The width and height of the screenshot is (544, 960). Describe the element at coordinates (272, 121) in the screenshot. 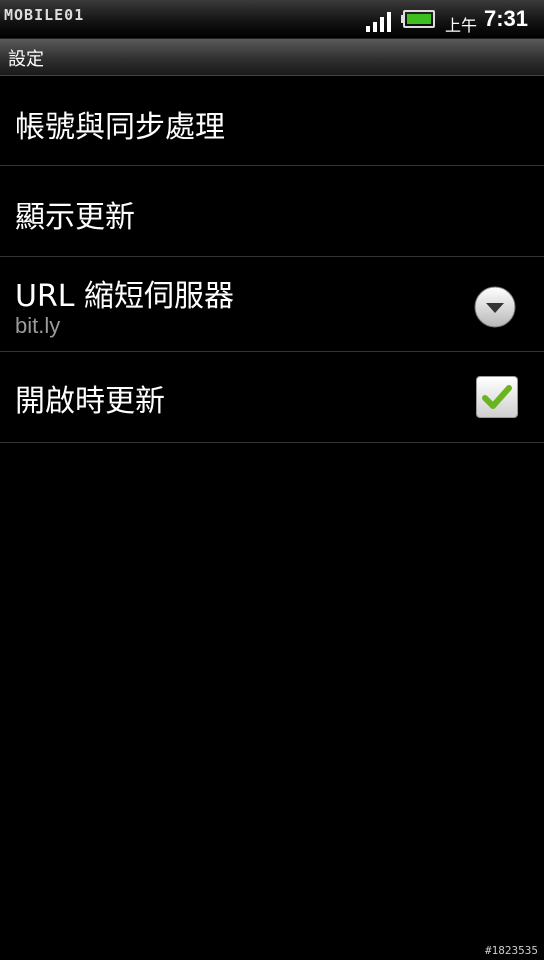

I see `setting-accounts-sync: 帳號與同步處理` at that location.